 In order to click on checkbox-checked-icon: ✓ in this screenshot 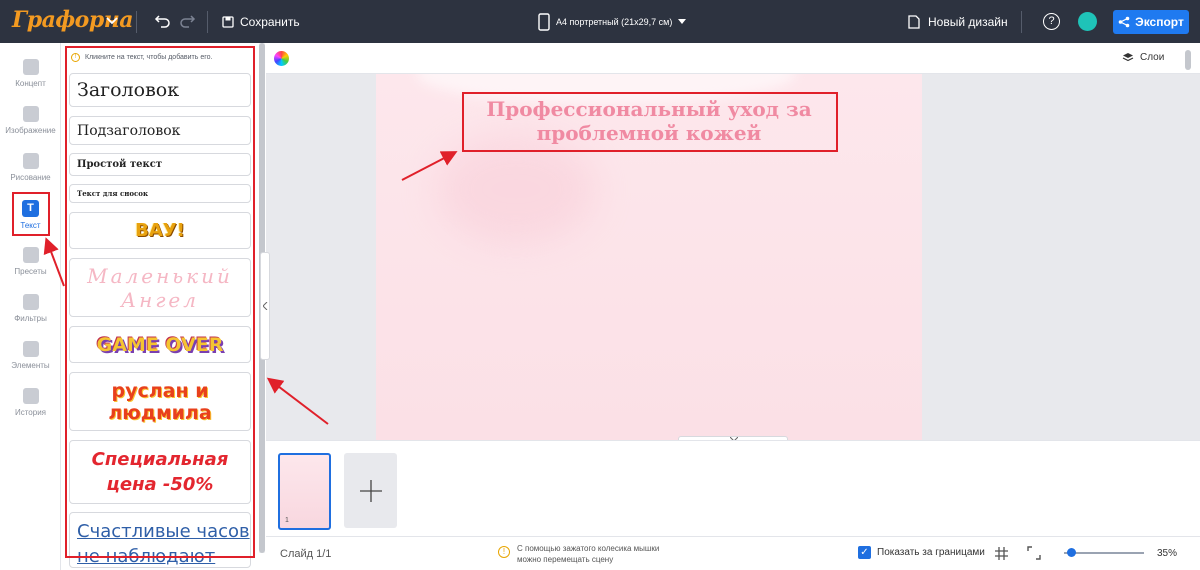, I will do `click(864, 552)`.